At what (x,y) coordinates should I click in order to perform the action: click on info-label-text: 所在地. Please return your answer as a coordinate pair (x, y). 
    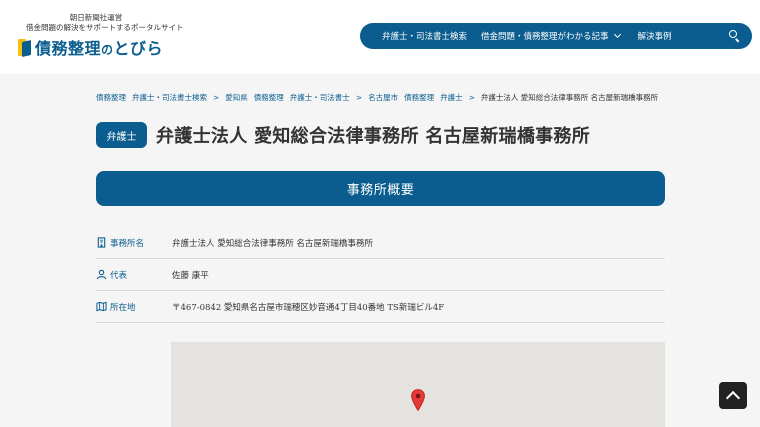
    Looking at the image, I should click on (123, 307).